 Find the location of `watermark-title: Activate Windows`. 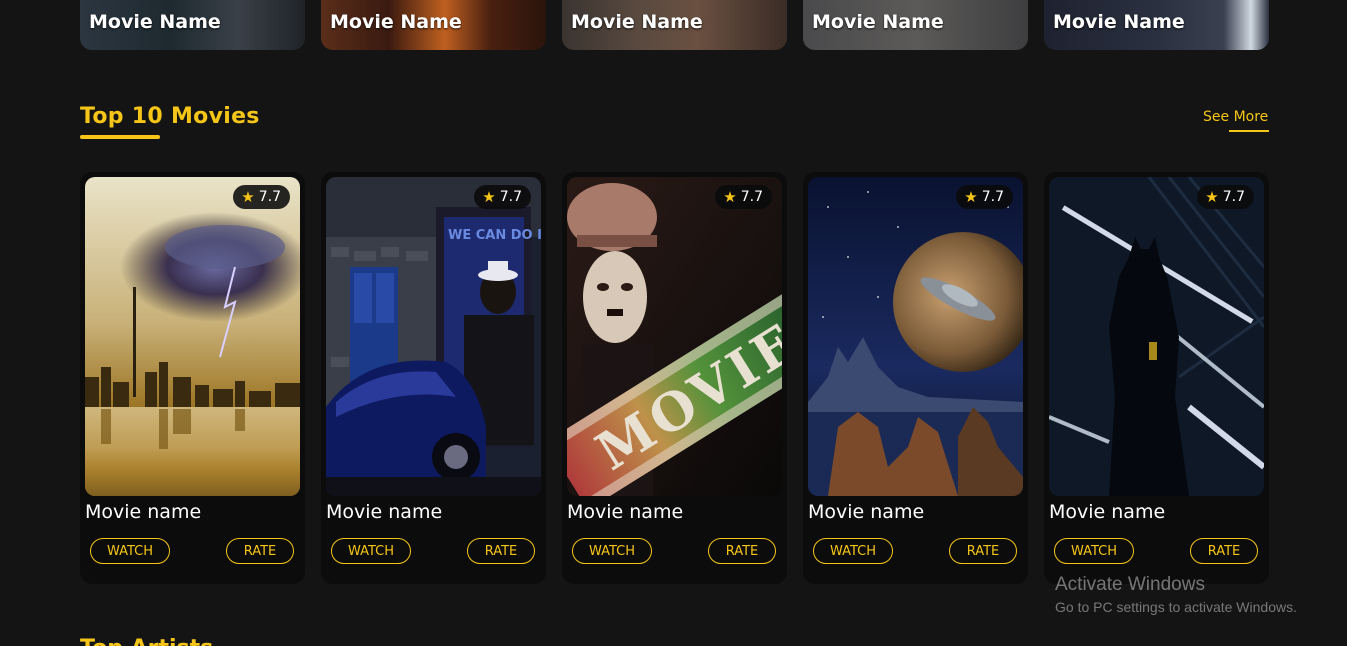

watermark-title: Activate Windows is located at coordinates (1130, 584).